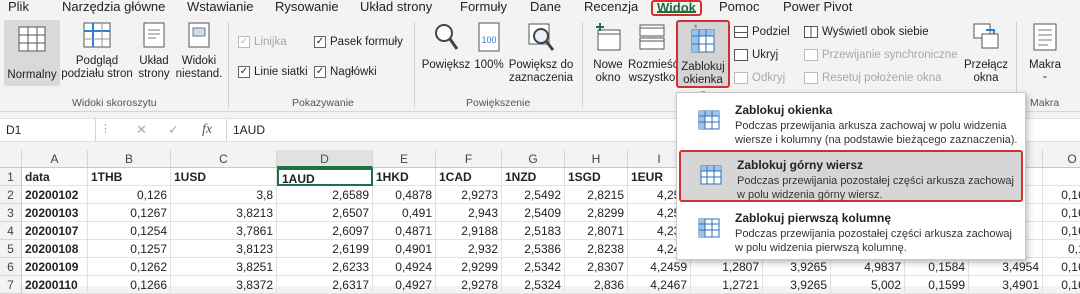 The image size is (1080, 294). Describe the element at coordinates (469, 285) in the screenshot. I see `cell: 2,9278` at that location.